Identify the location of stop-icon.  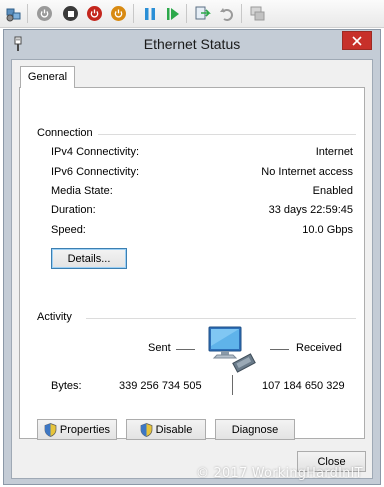
(70, 13).